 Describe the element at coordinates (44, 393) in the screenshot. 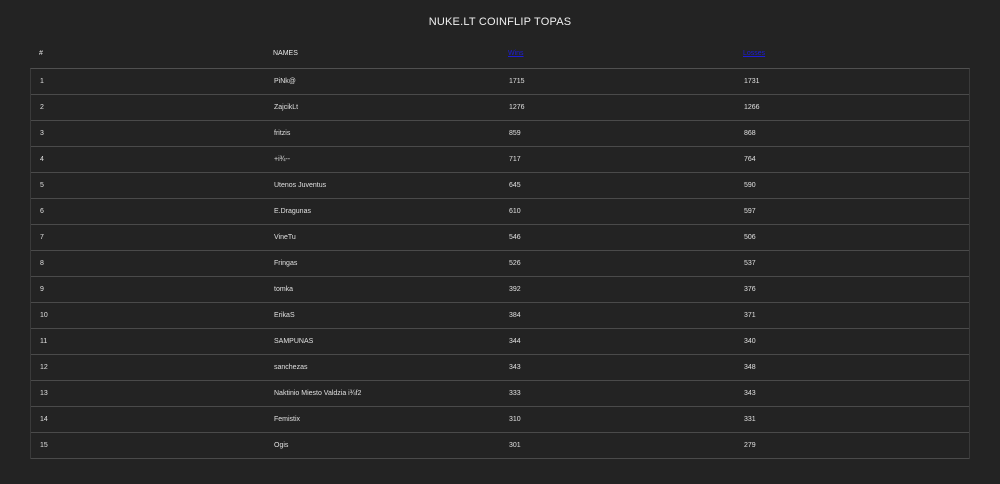

I see `rank-cell: 13` at that location.